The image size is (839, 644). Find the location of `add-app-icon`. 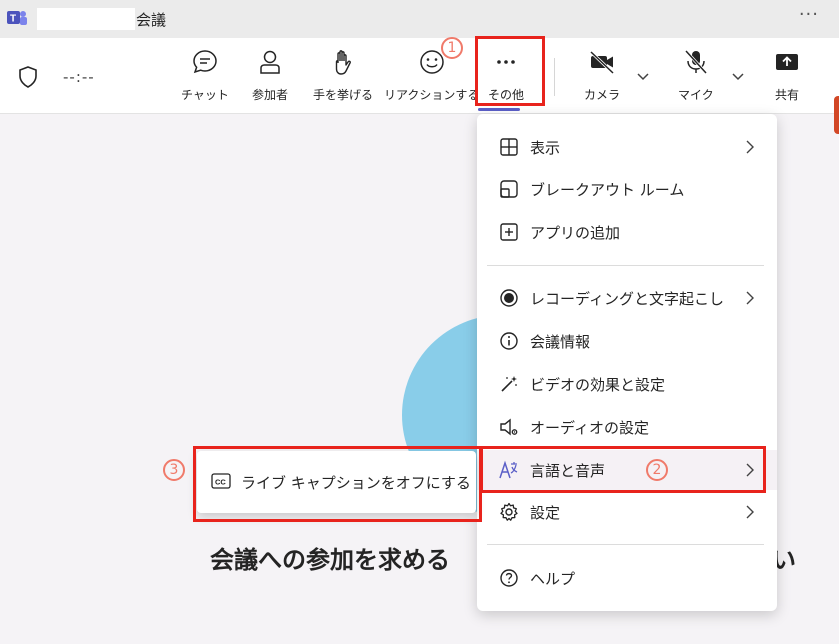

add-app-icon is located at coordinates (509, 232).